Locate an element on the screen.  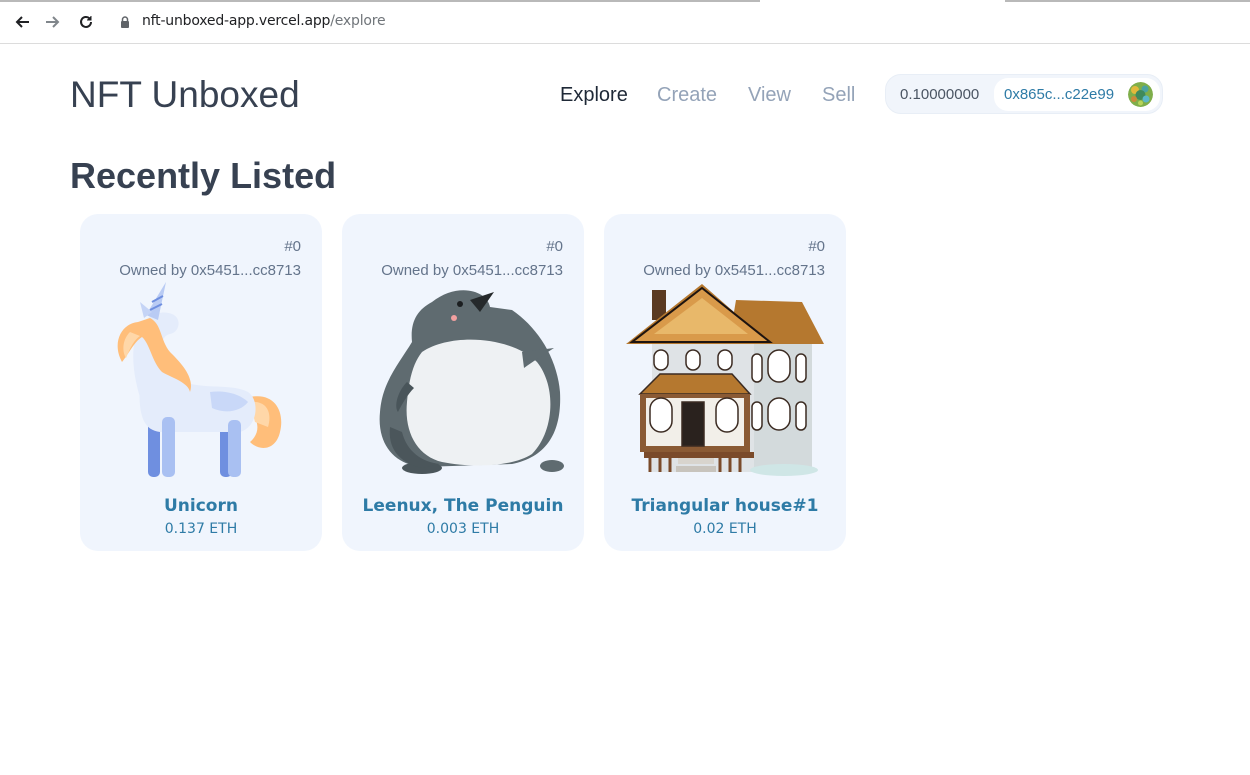
nft-name: Leenux, The Penguin is located at coordinates (463, 506).